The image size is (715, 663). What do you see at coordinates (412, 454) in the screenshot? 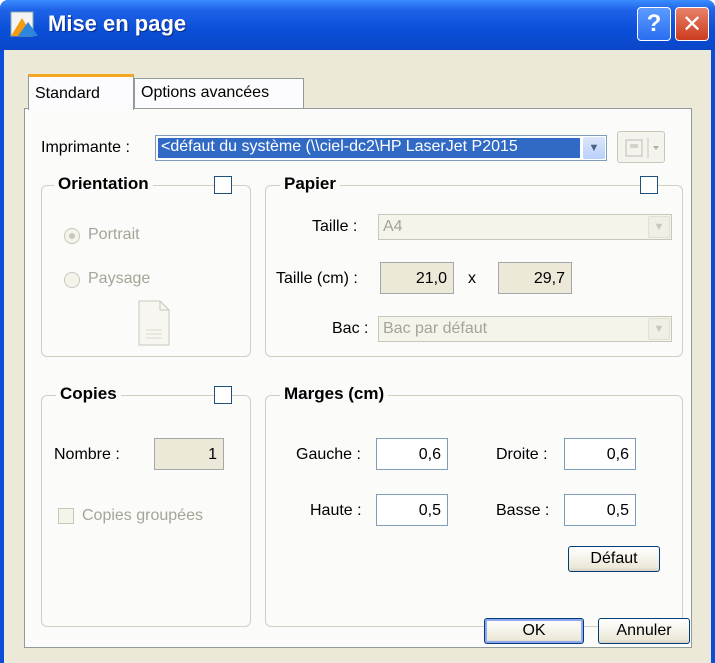
I see `margin-left-field: 0,6` at bounding box center [412, 454].